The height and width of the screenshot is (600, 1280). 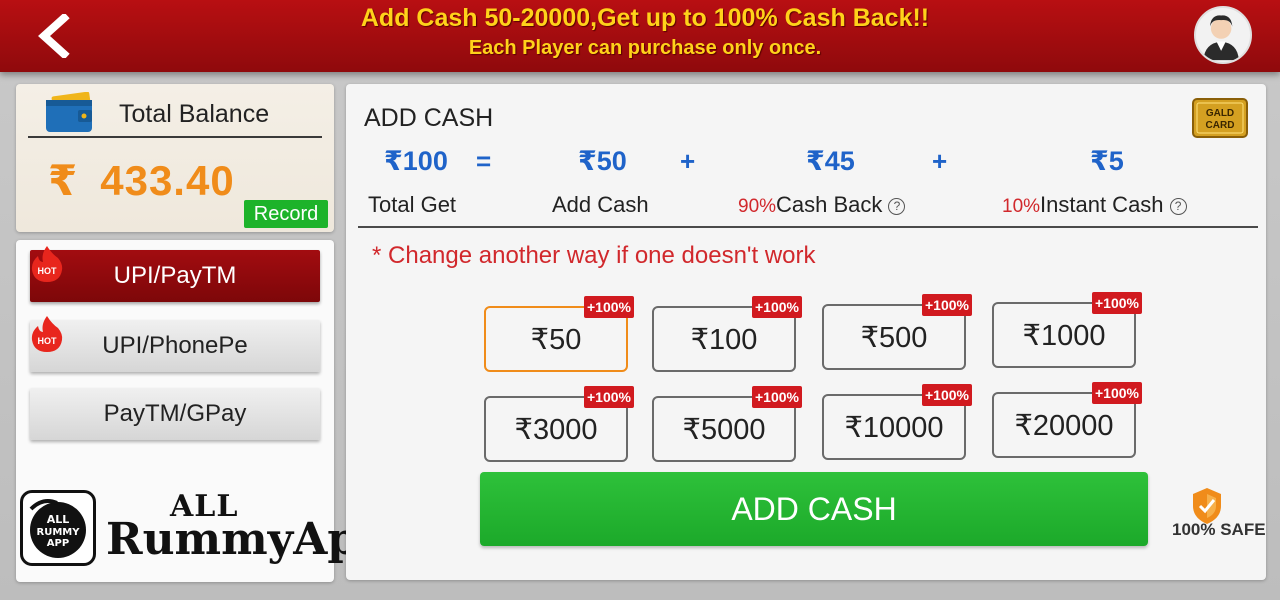 I want to click on balance-amount: ₹433.40, so click(x=141, y=180).